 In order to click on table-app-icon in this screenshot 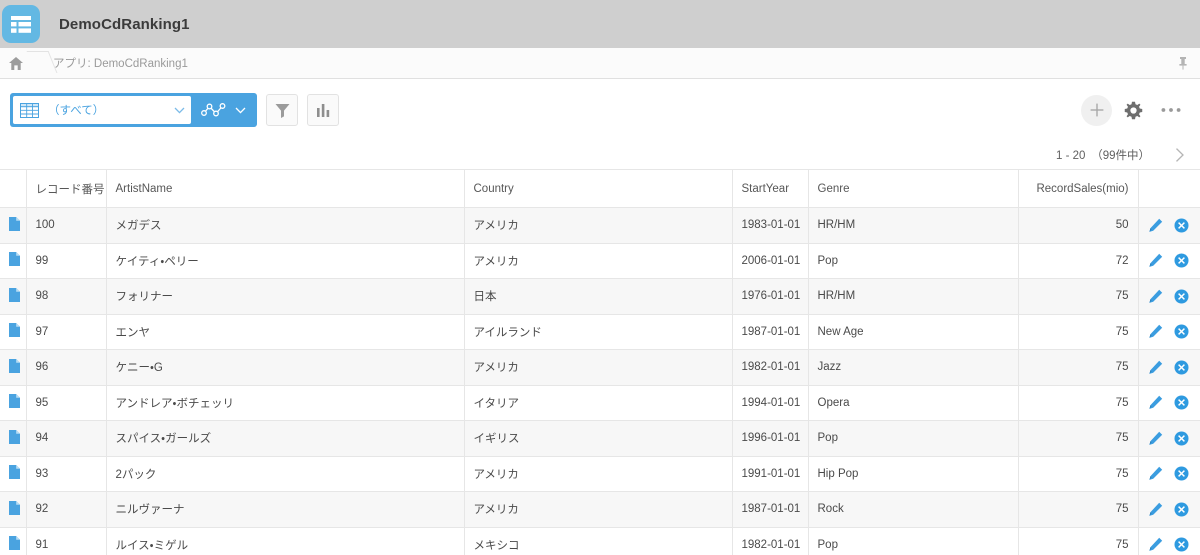, I will do `click(21, 24)`.